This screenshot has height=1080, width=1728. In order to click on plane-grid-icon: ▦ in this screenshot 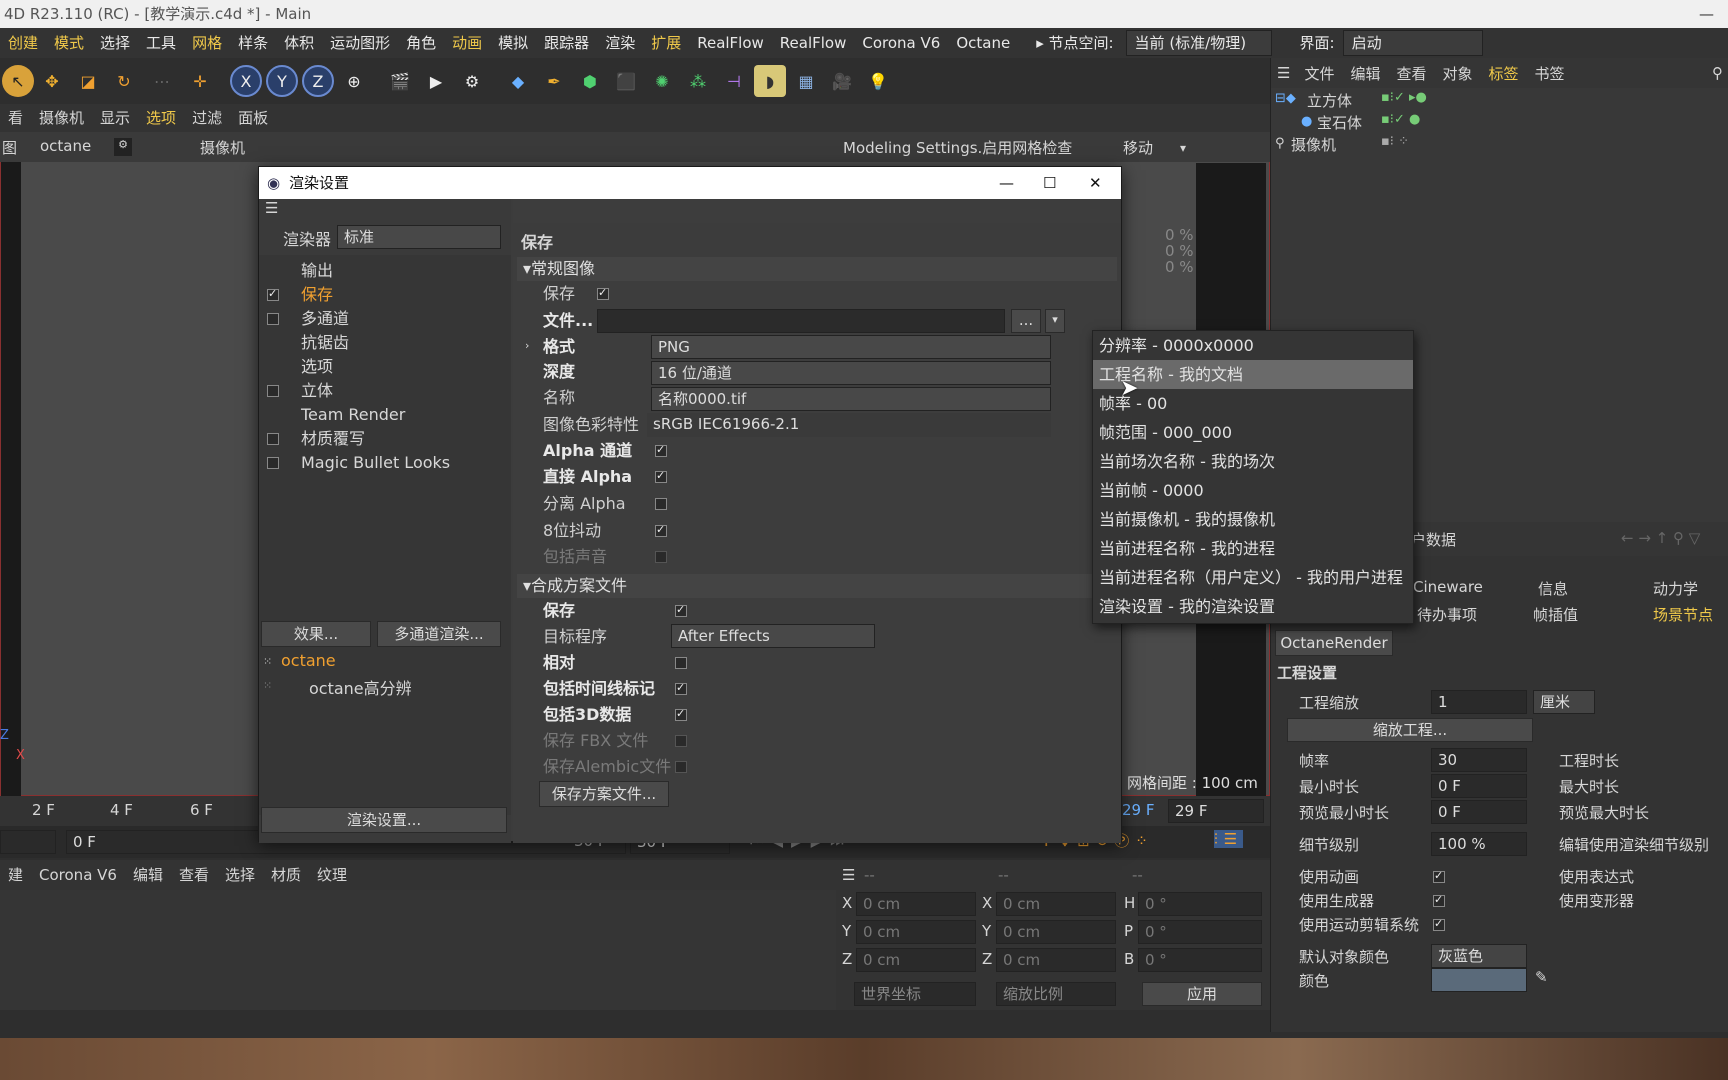, I will do `click(806, 81)`.